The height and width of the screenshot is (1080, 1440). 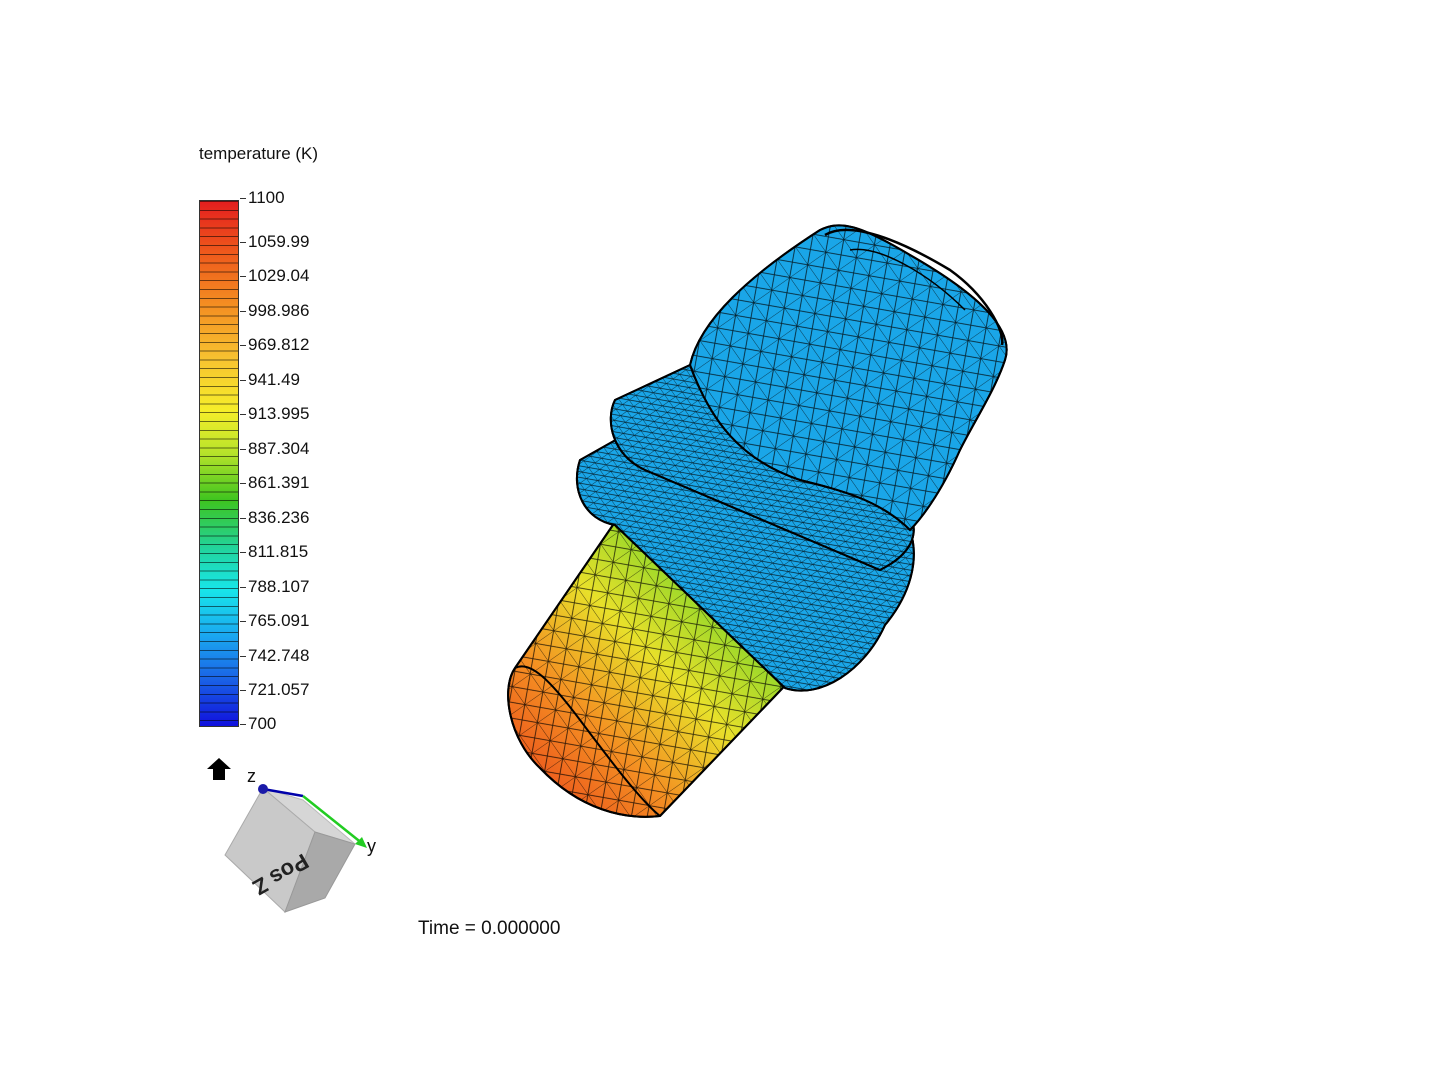 What do you see at coordinates (274, 483) in the screenshot?
I see `legend-tick: 861.391` at bounding box center [274, 483].